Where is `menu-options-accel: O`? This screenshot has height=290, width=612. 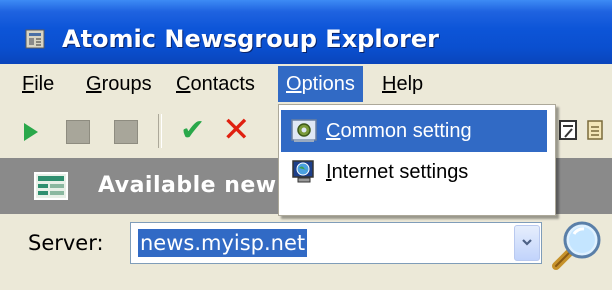 menu-options-accel: O is located at coordinates (294, 84).